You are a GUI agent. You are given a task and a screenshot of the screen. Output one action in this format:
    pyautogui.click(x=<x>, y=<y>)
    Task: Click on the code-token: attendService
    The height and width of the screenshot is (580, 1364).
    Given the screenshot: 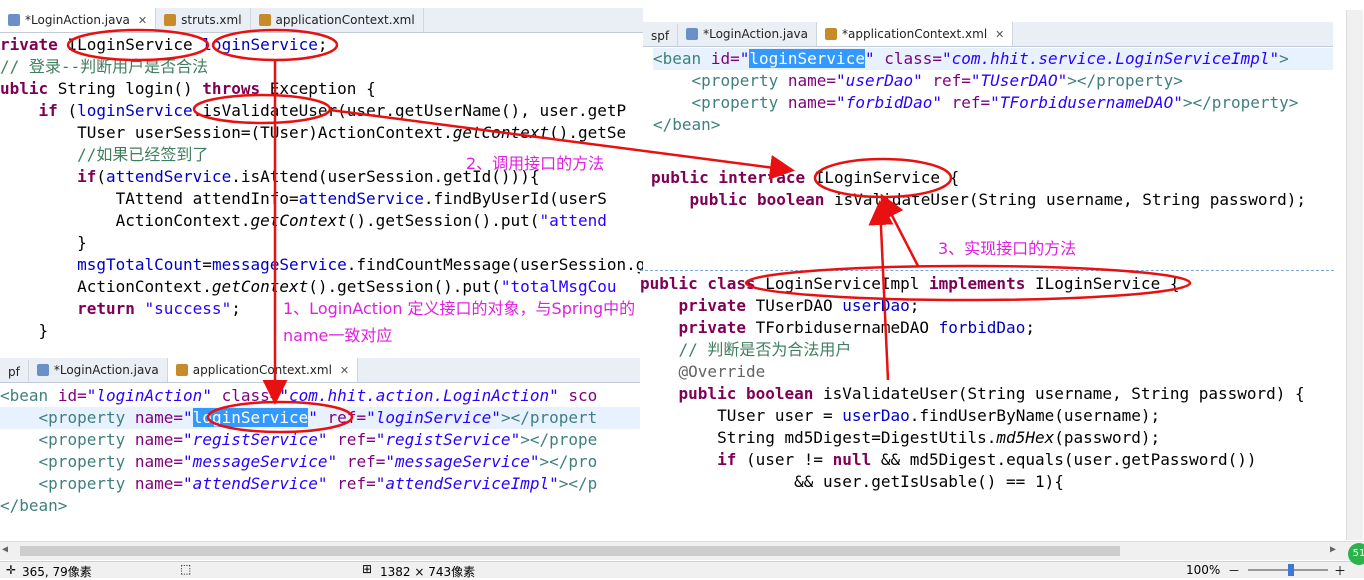 What is the action you would take?
    pyautogui.click(x=361, y=198)
    